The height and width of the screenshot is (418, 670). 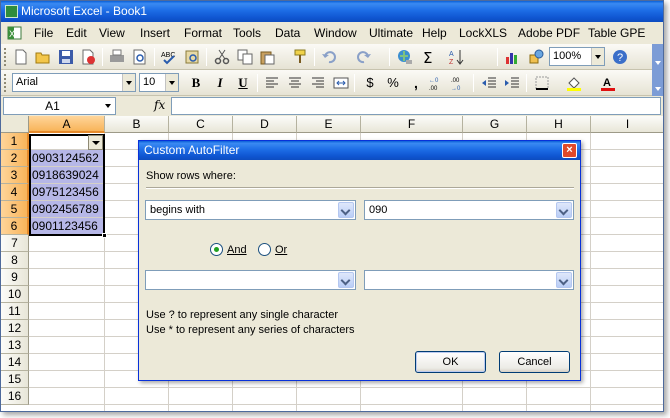 What do you see at coordinates (15, 362) in the screenshot?
I see `row-header-14: 14` at bounding box center [15, 362].